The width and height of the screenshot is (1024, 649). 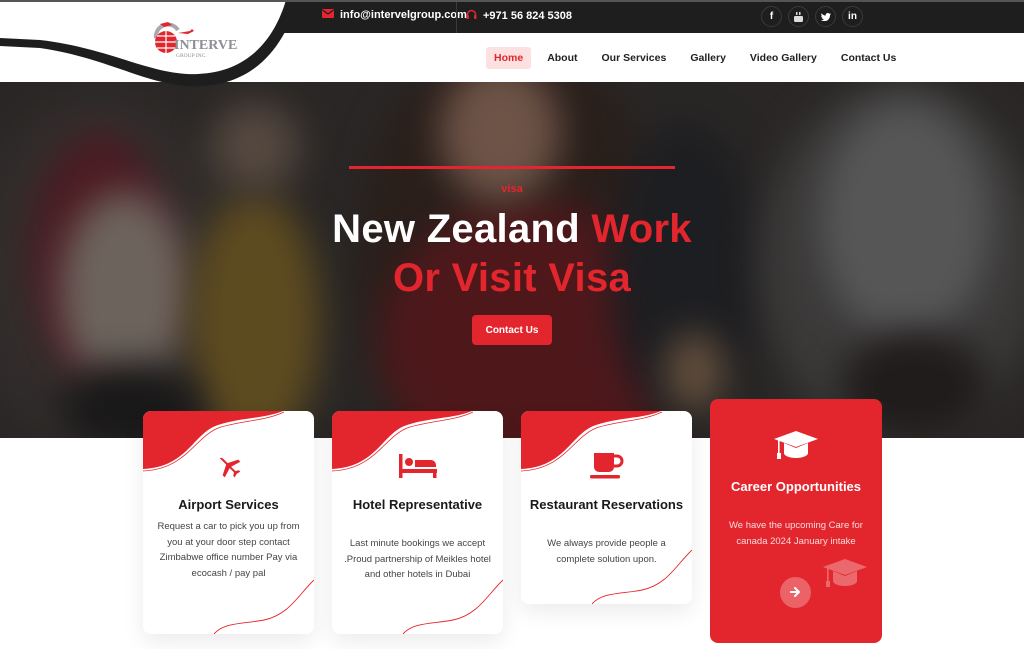 What do you see at coordinates (417, 504) in the screenshot?
I see `card-title: Hotel Representative` at bounding box center [417, 504].